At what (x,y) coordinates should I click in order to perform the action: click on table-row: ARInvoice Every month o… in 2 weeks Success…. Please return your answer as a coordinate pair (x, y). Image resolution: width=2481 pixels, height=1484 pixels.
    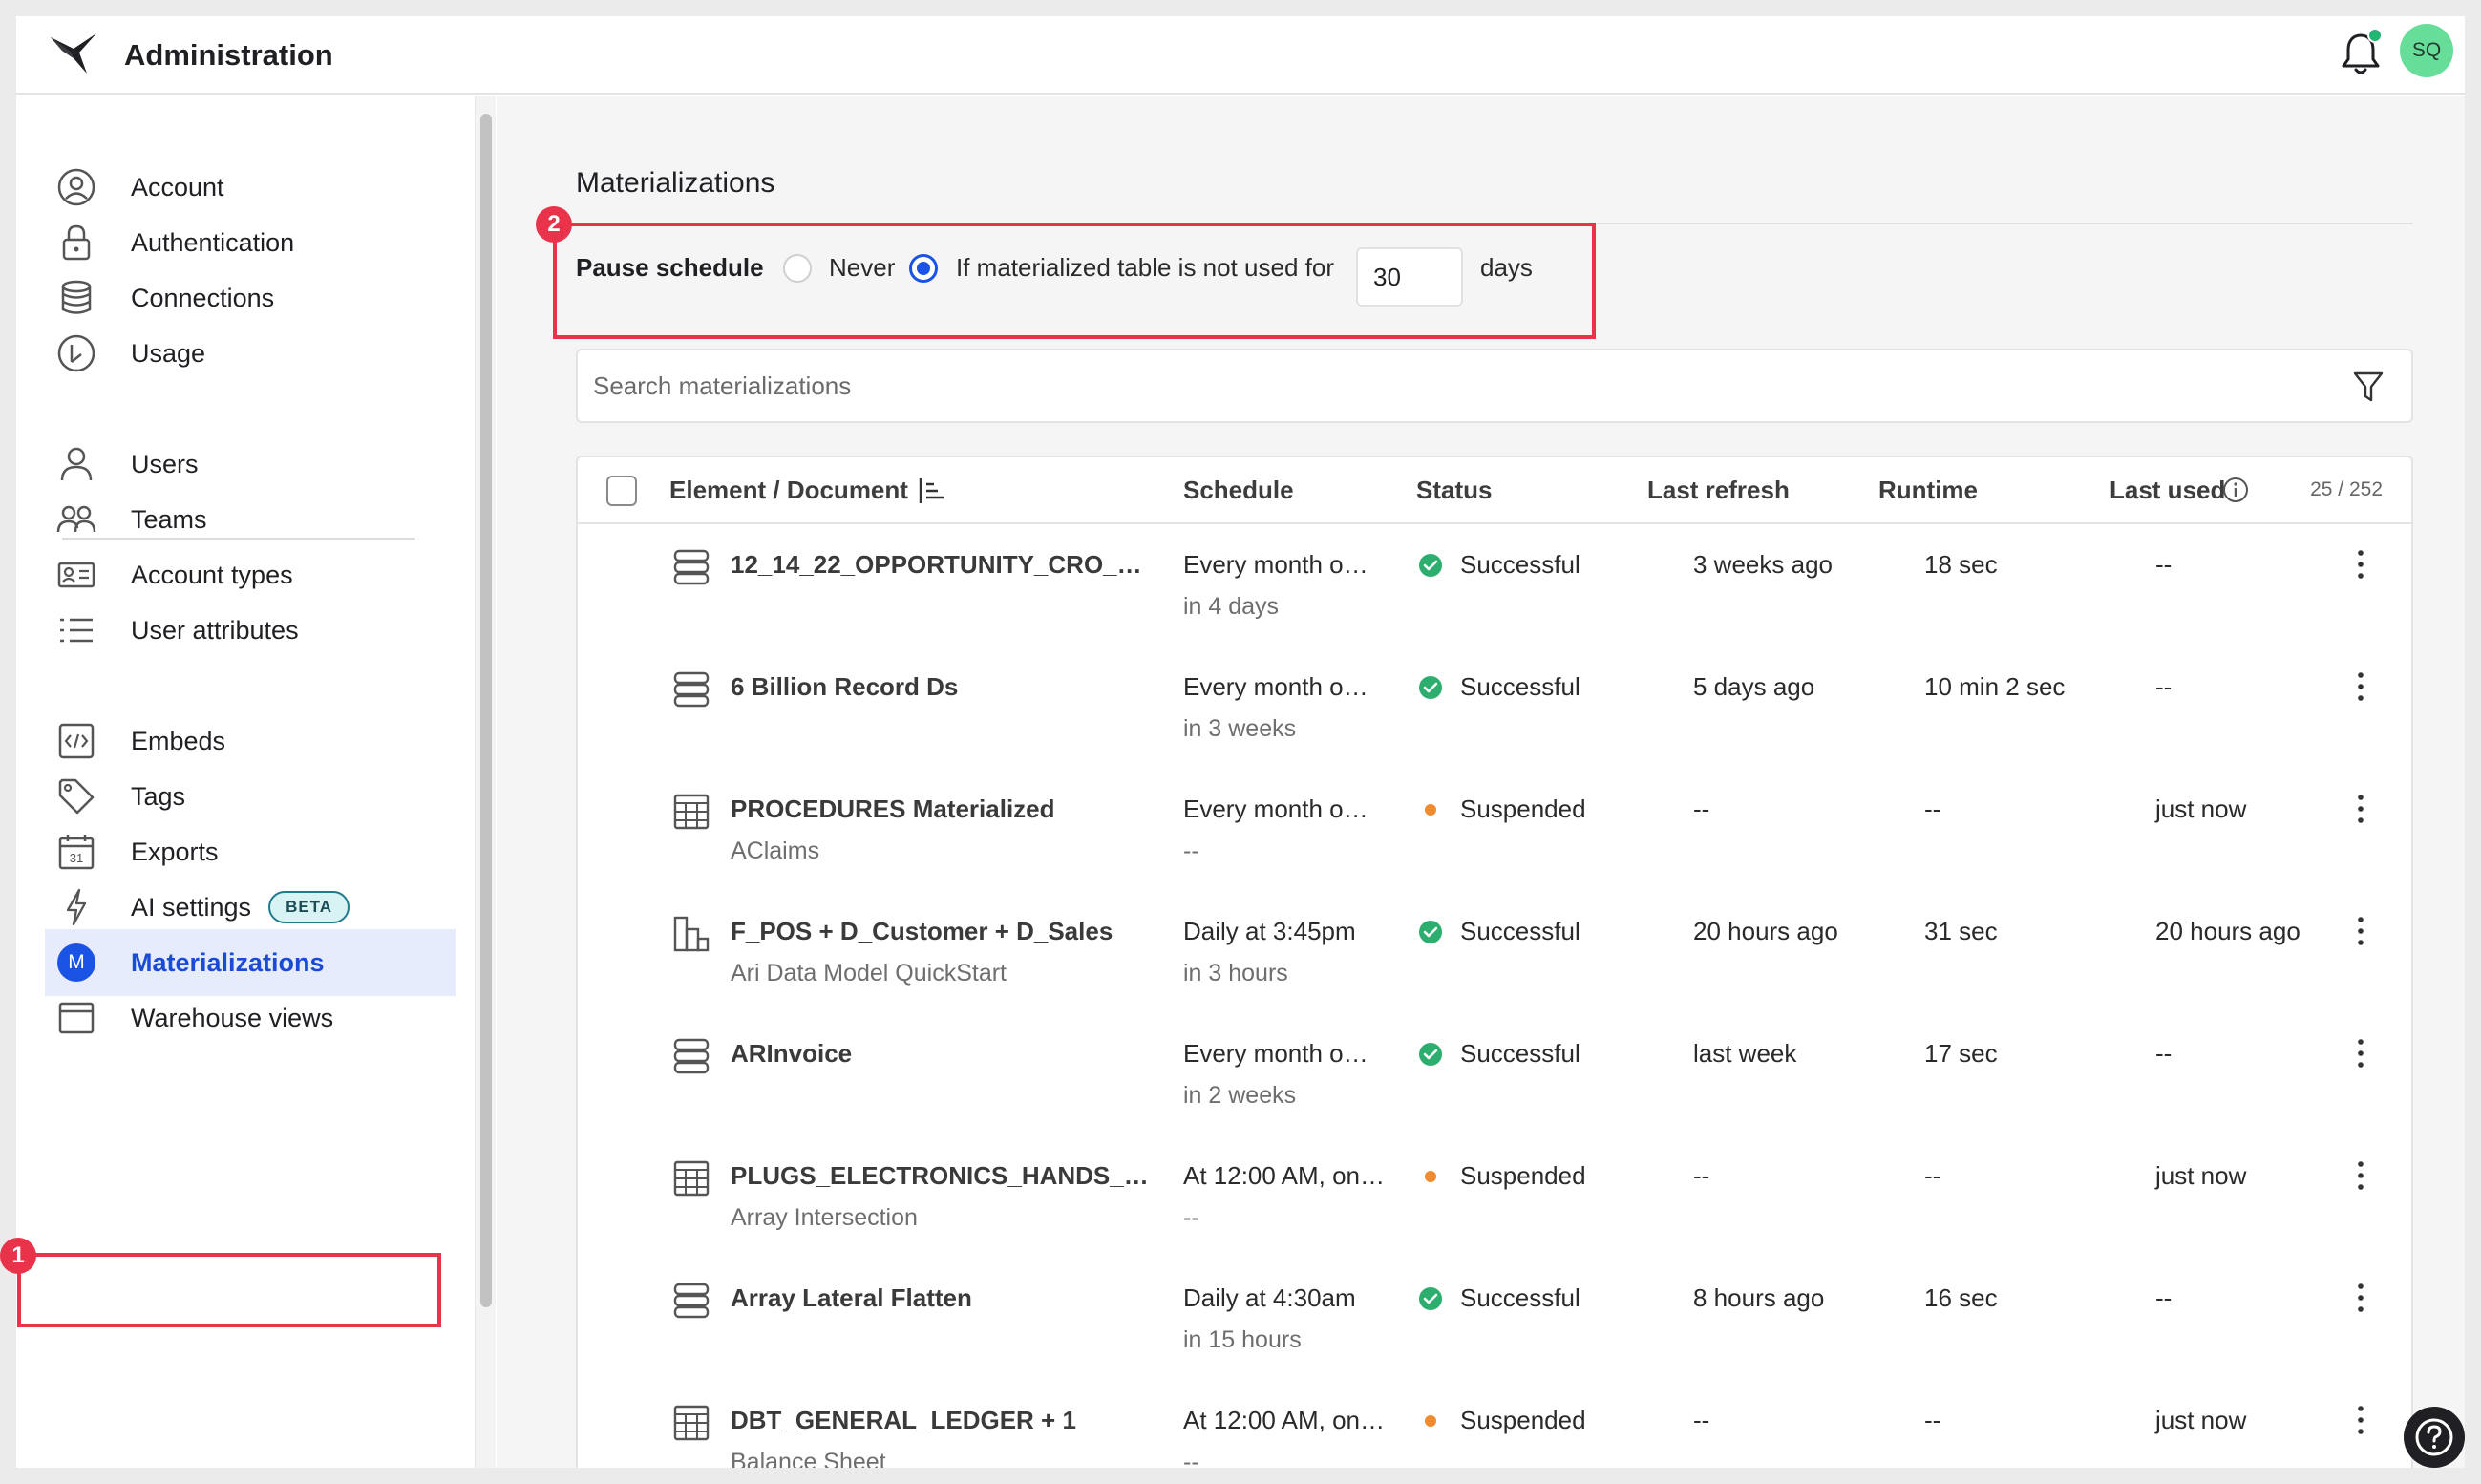
    Looking at the image, I should click on (1495, 1074).